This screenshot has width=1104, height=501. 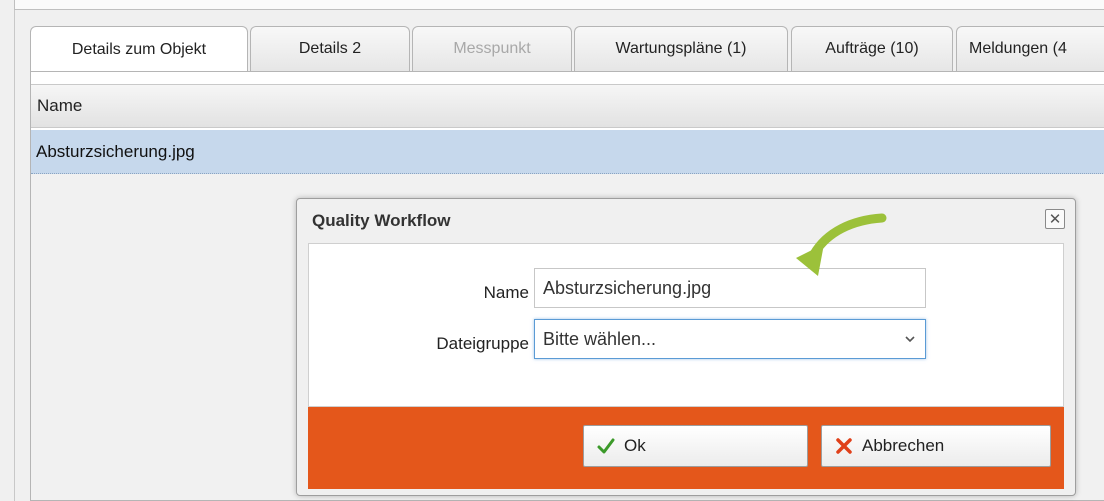 I want to click on tab-details-zum-objekt: Details zum Objekt, so click(x=139, y=49).